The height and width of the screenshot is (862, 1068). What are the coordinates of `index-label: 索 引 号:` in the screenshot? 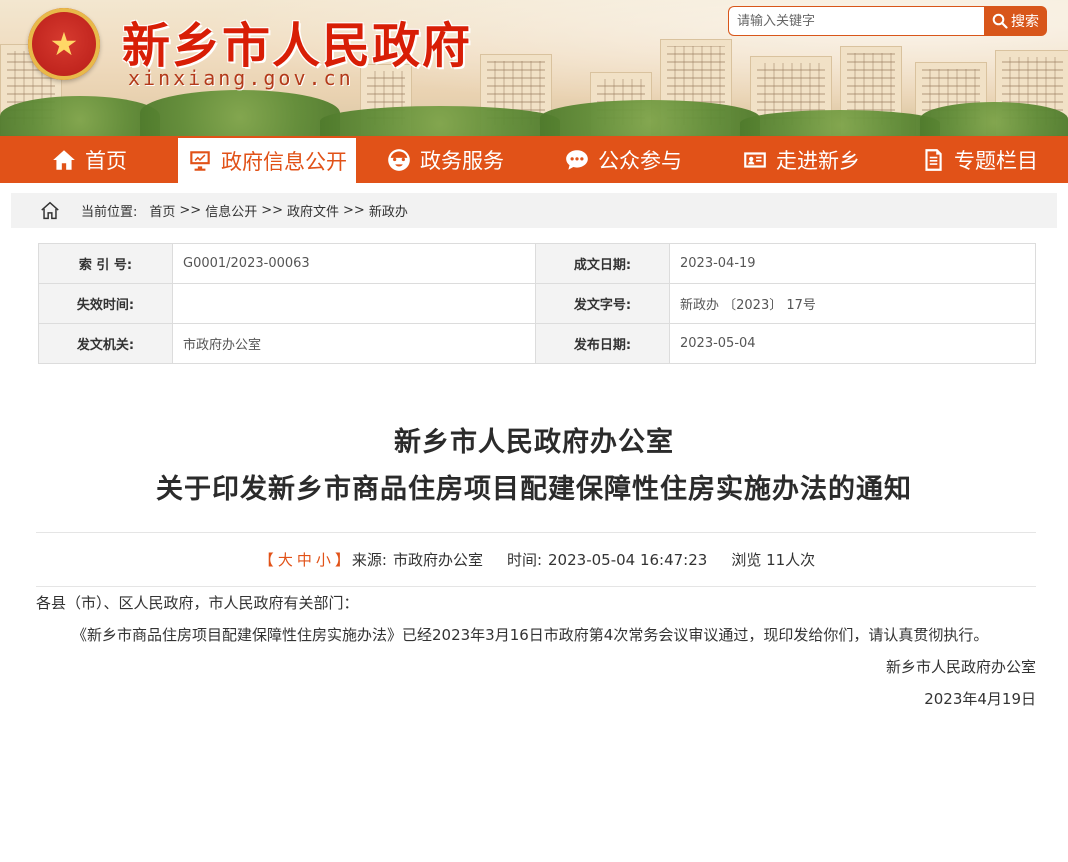 It's located at (105, 263).